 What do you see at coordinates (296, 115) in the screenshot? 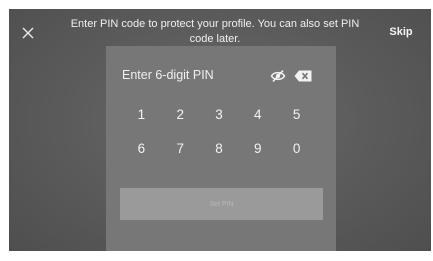
I see `key-5: 5` at bounding box center [296, 115].